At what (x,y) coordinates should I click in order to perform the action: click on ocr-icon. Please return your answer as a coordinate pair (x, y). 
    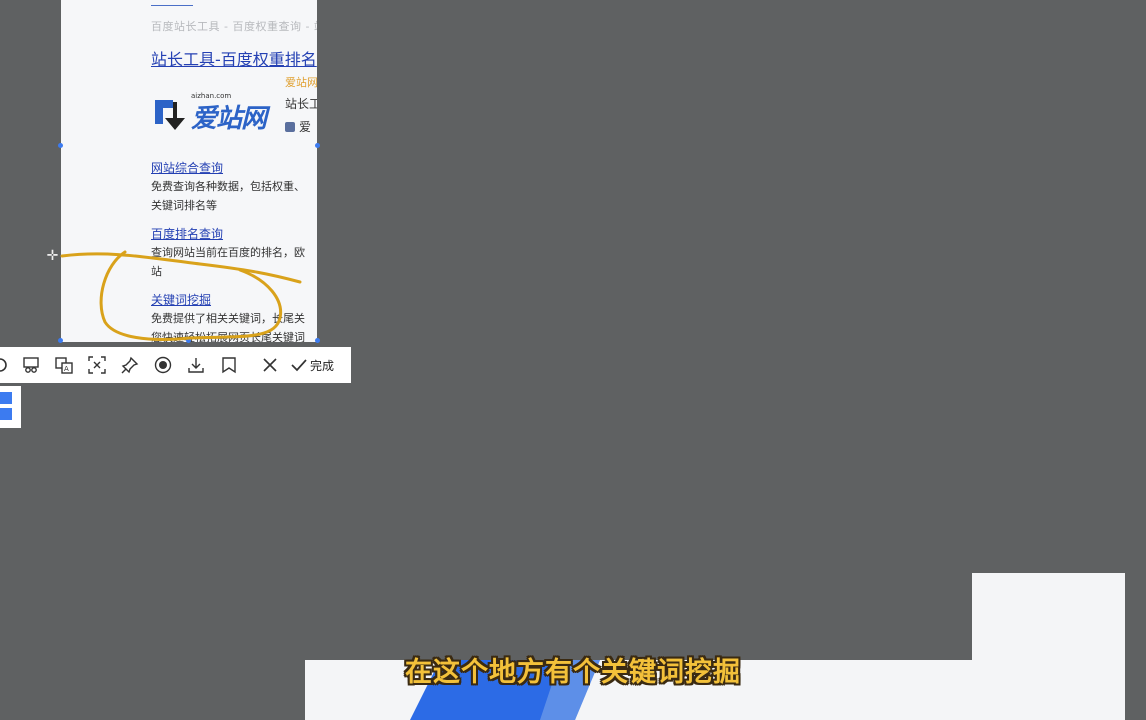
    Looking at the image, I should click on (96, 365).